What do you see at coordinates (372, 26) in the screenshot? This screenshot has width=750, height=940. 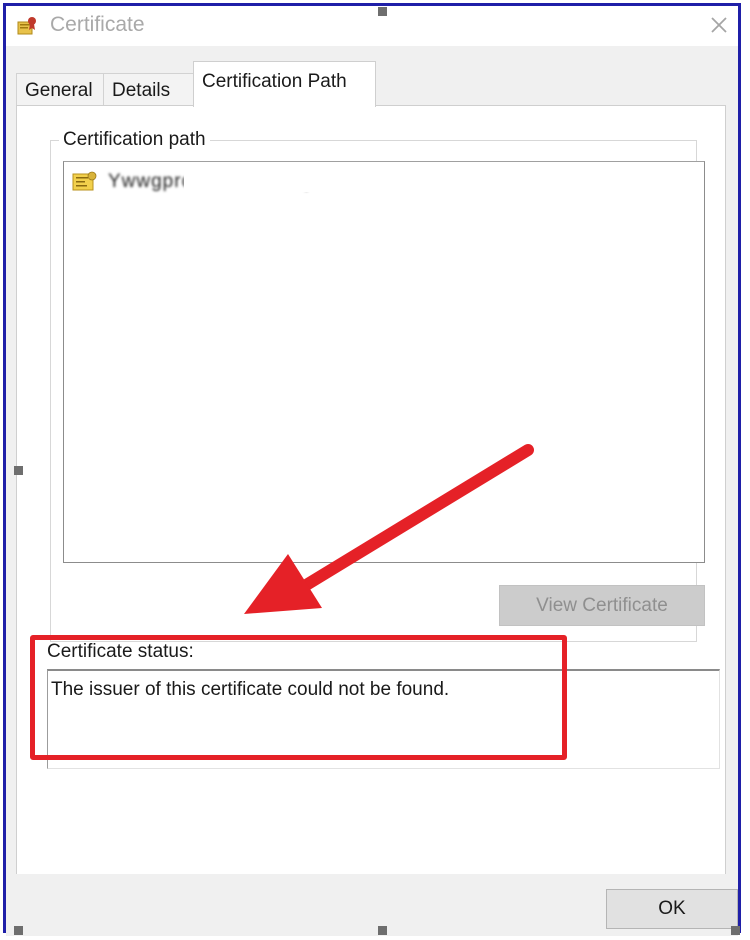 I see `title-bar: Certificate` at bounding box center [372, 26].